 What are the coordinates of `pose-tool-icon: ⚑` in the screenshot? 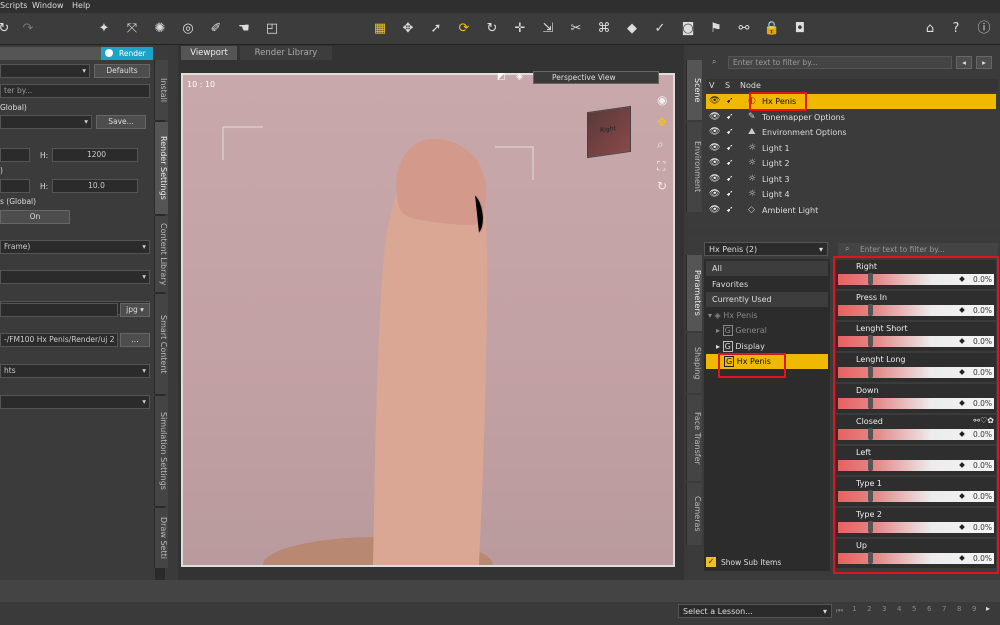 It's located at (716, 29).